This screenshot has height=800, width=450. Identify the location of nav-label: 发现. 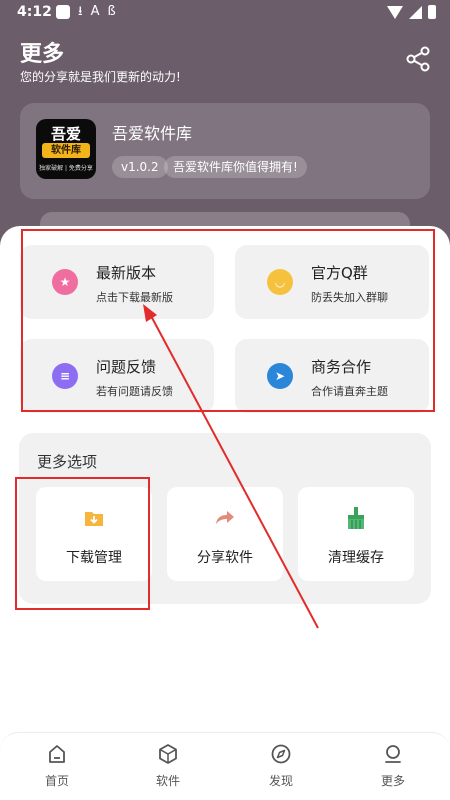
(280, 781).